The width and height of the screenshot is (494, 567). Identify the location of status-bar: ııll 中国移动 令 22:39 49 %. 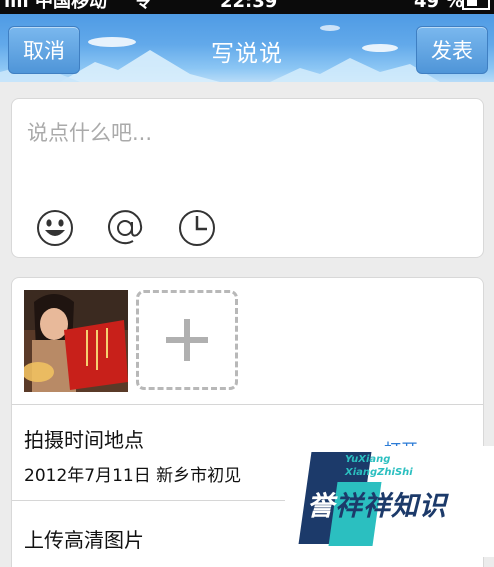
(247, 7).